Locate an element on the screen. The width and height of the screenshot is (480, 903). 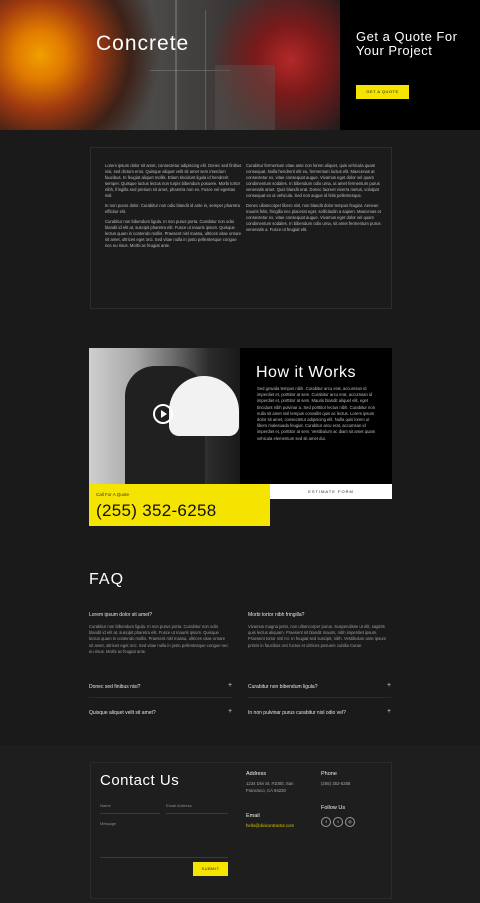
twitter-icon: t is located at coordinates (338, 822).